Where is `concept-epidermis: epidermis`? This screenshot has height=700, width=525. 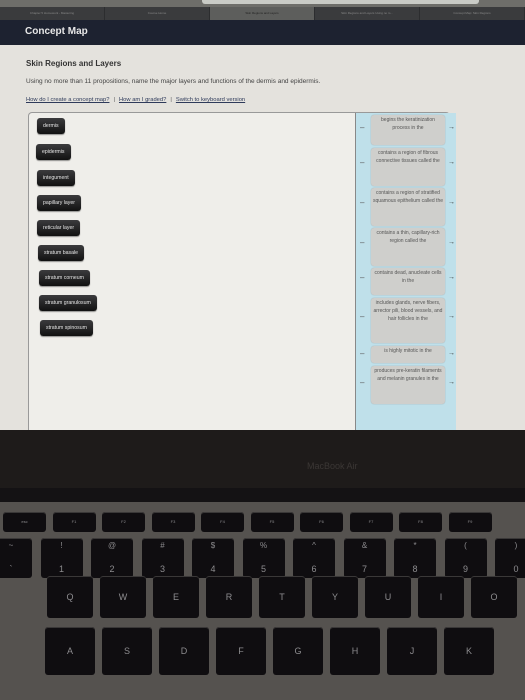 concept-epidermis: epidermis is located at coordinates (53, 152).